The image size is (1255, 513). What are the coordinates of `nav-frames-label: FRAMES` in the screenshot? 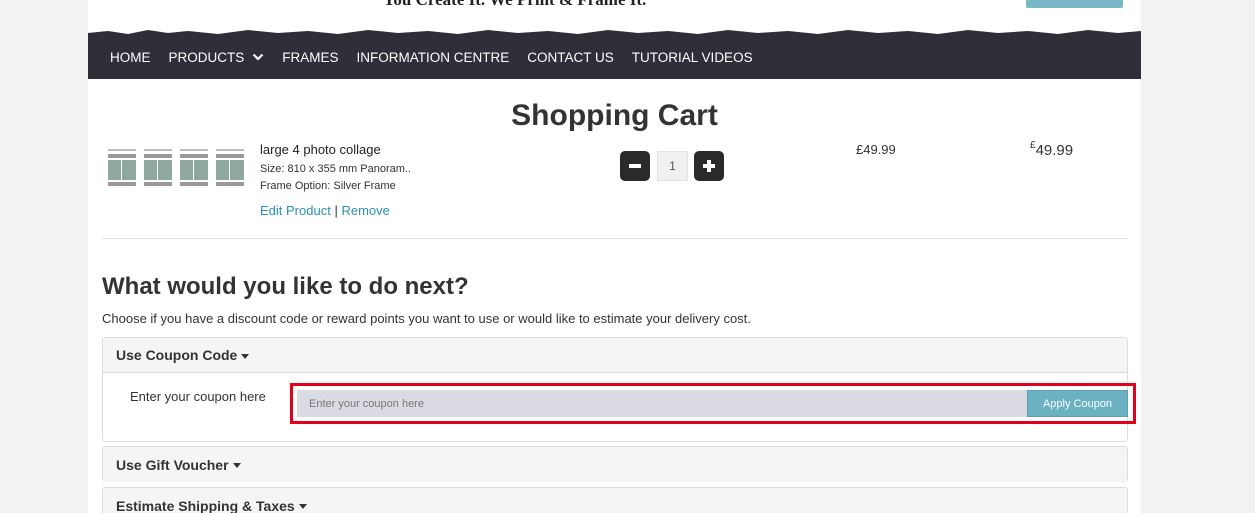 It's located at (310, 57).